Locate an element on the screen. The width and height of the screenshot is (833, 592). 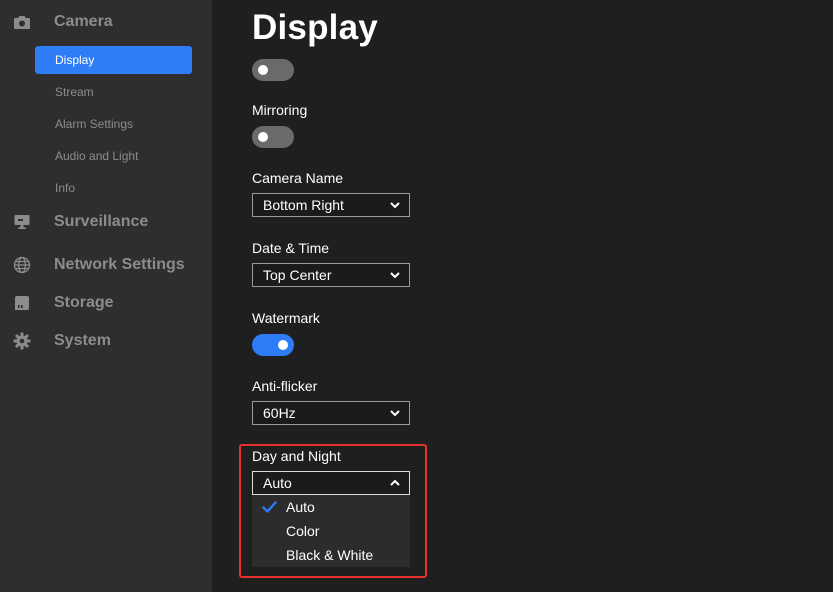
top-toggle is located at coordinates (273, 70).